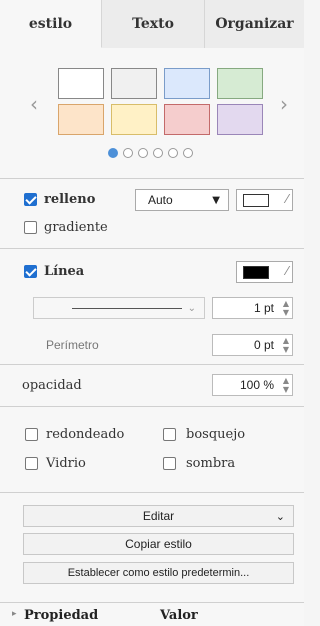 This screenshot has height=626, width=320. Describe the element at coordinates (256, 200) in the screenshot. I see `fill-color-swatch` at that location.